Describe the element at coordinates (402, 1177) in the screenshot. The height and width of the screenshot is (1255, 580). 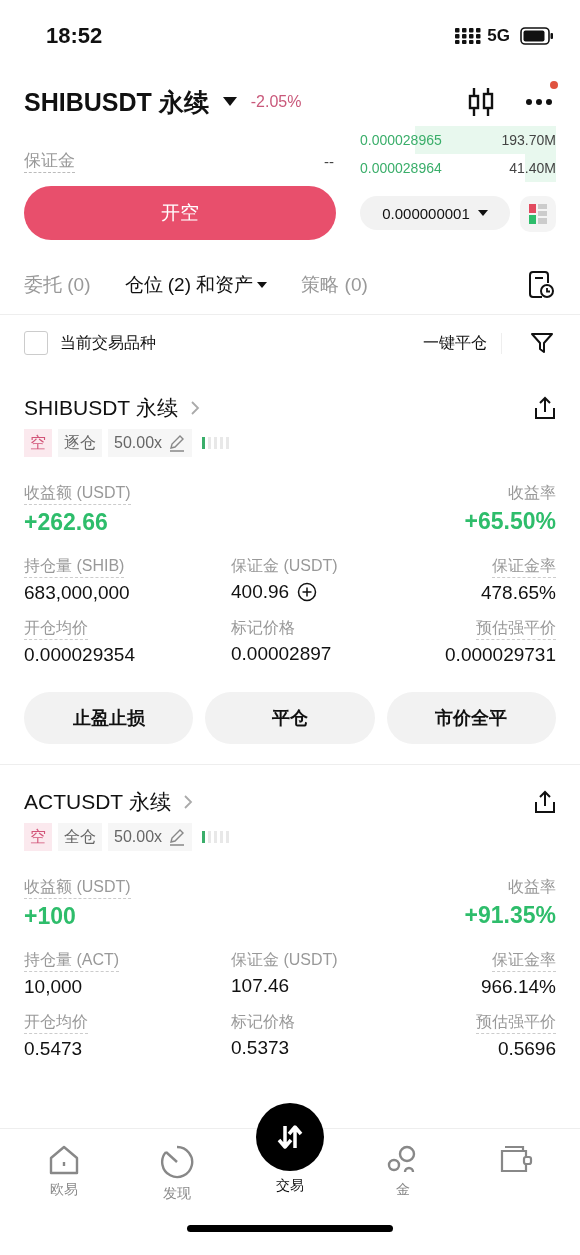
I see `nav-item: 金` at that location.